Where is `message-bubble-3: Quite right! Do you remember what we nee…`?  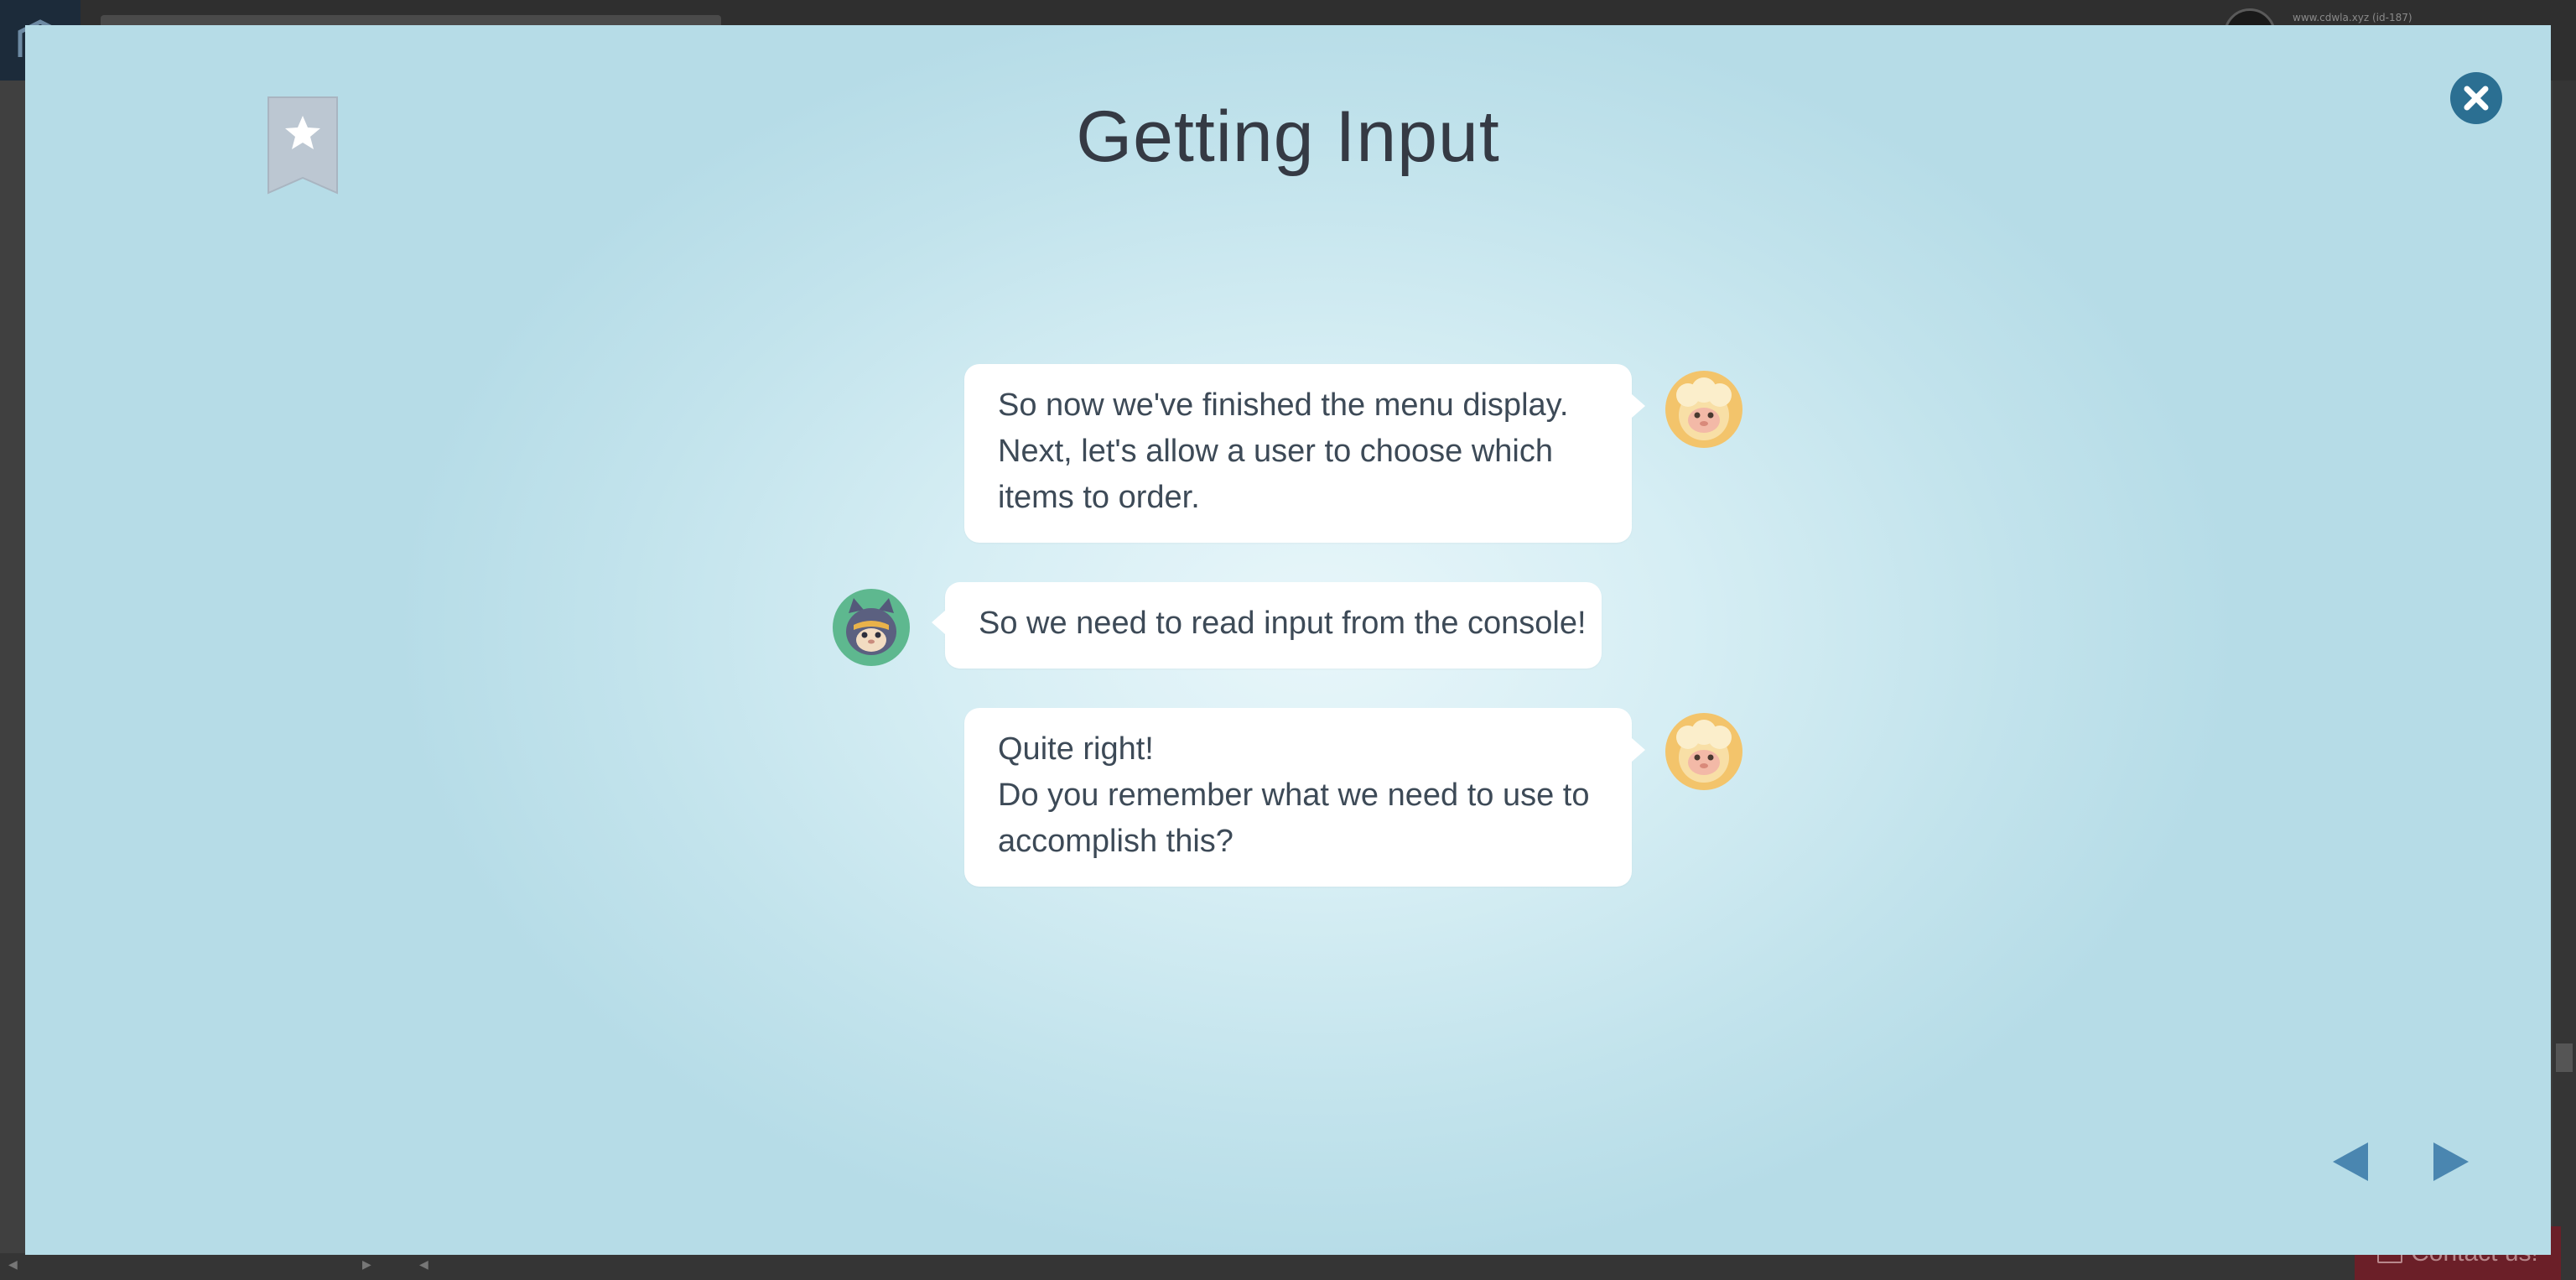
message-bubble-3: Quite right! Do you remember what we nee… is located at coordinates (1304, 797).